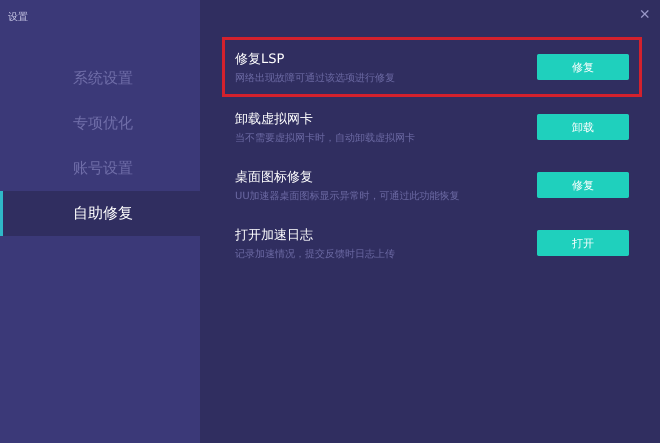 The image size is (660, 443). Describe the element at coordinates (315, 254) in the screenshot. I see `option-description: 记录加速情况，提交反馈时日志上传` at that location.